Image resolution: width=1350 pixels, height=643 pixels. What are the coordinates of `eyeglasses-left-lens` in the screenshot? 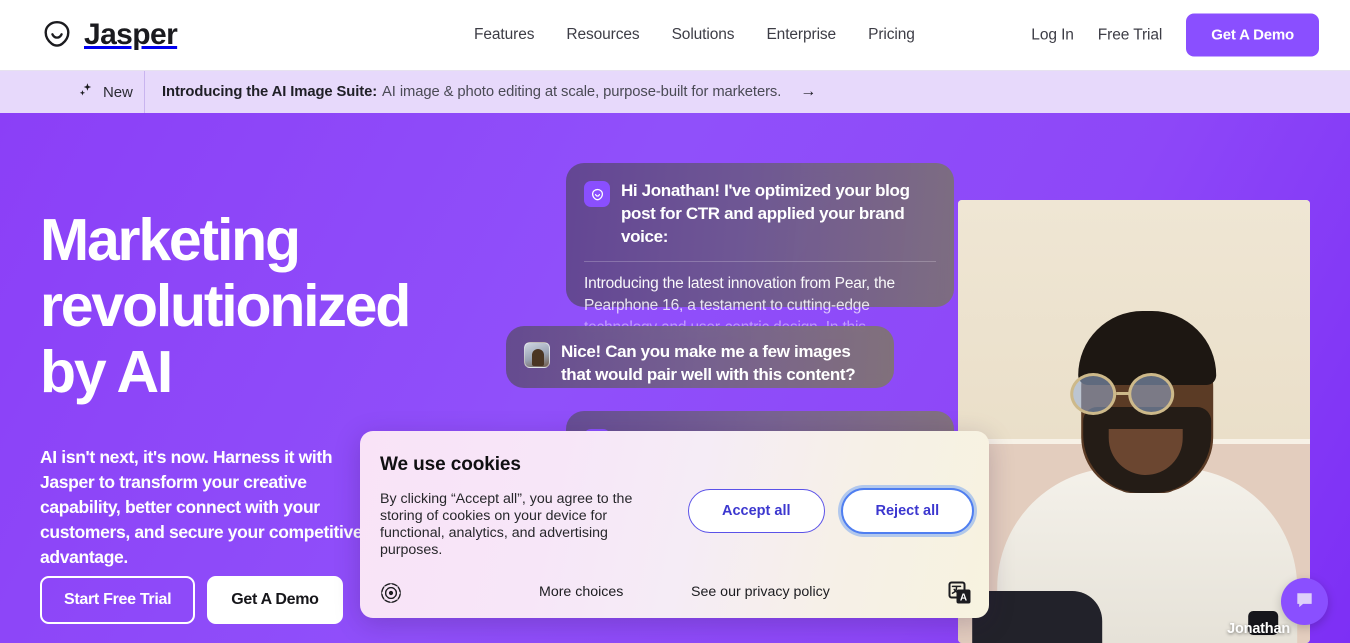 It's located at (1093, 394).